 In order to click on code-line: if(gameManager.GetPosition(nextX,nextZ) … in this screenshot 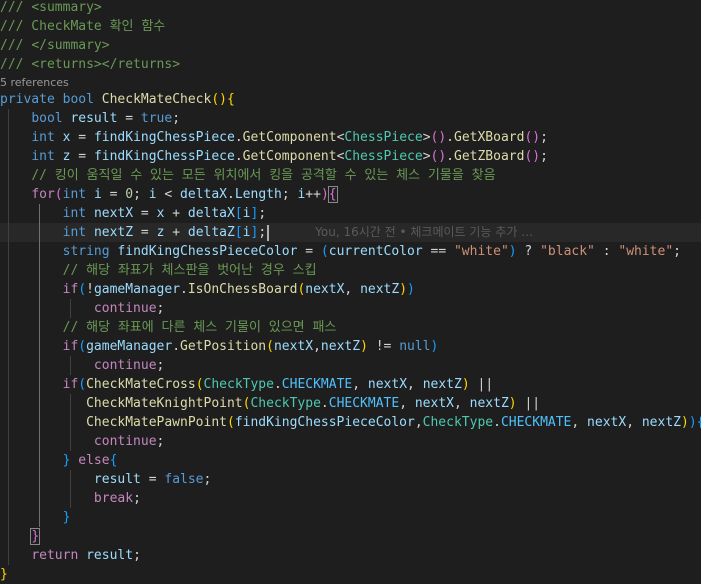, I will do `click(350, 346)`.